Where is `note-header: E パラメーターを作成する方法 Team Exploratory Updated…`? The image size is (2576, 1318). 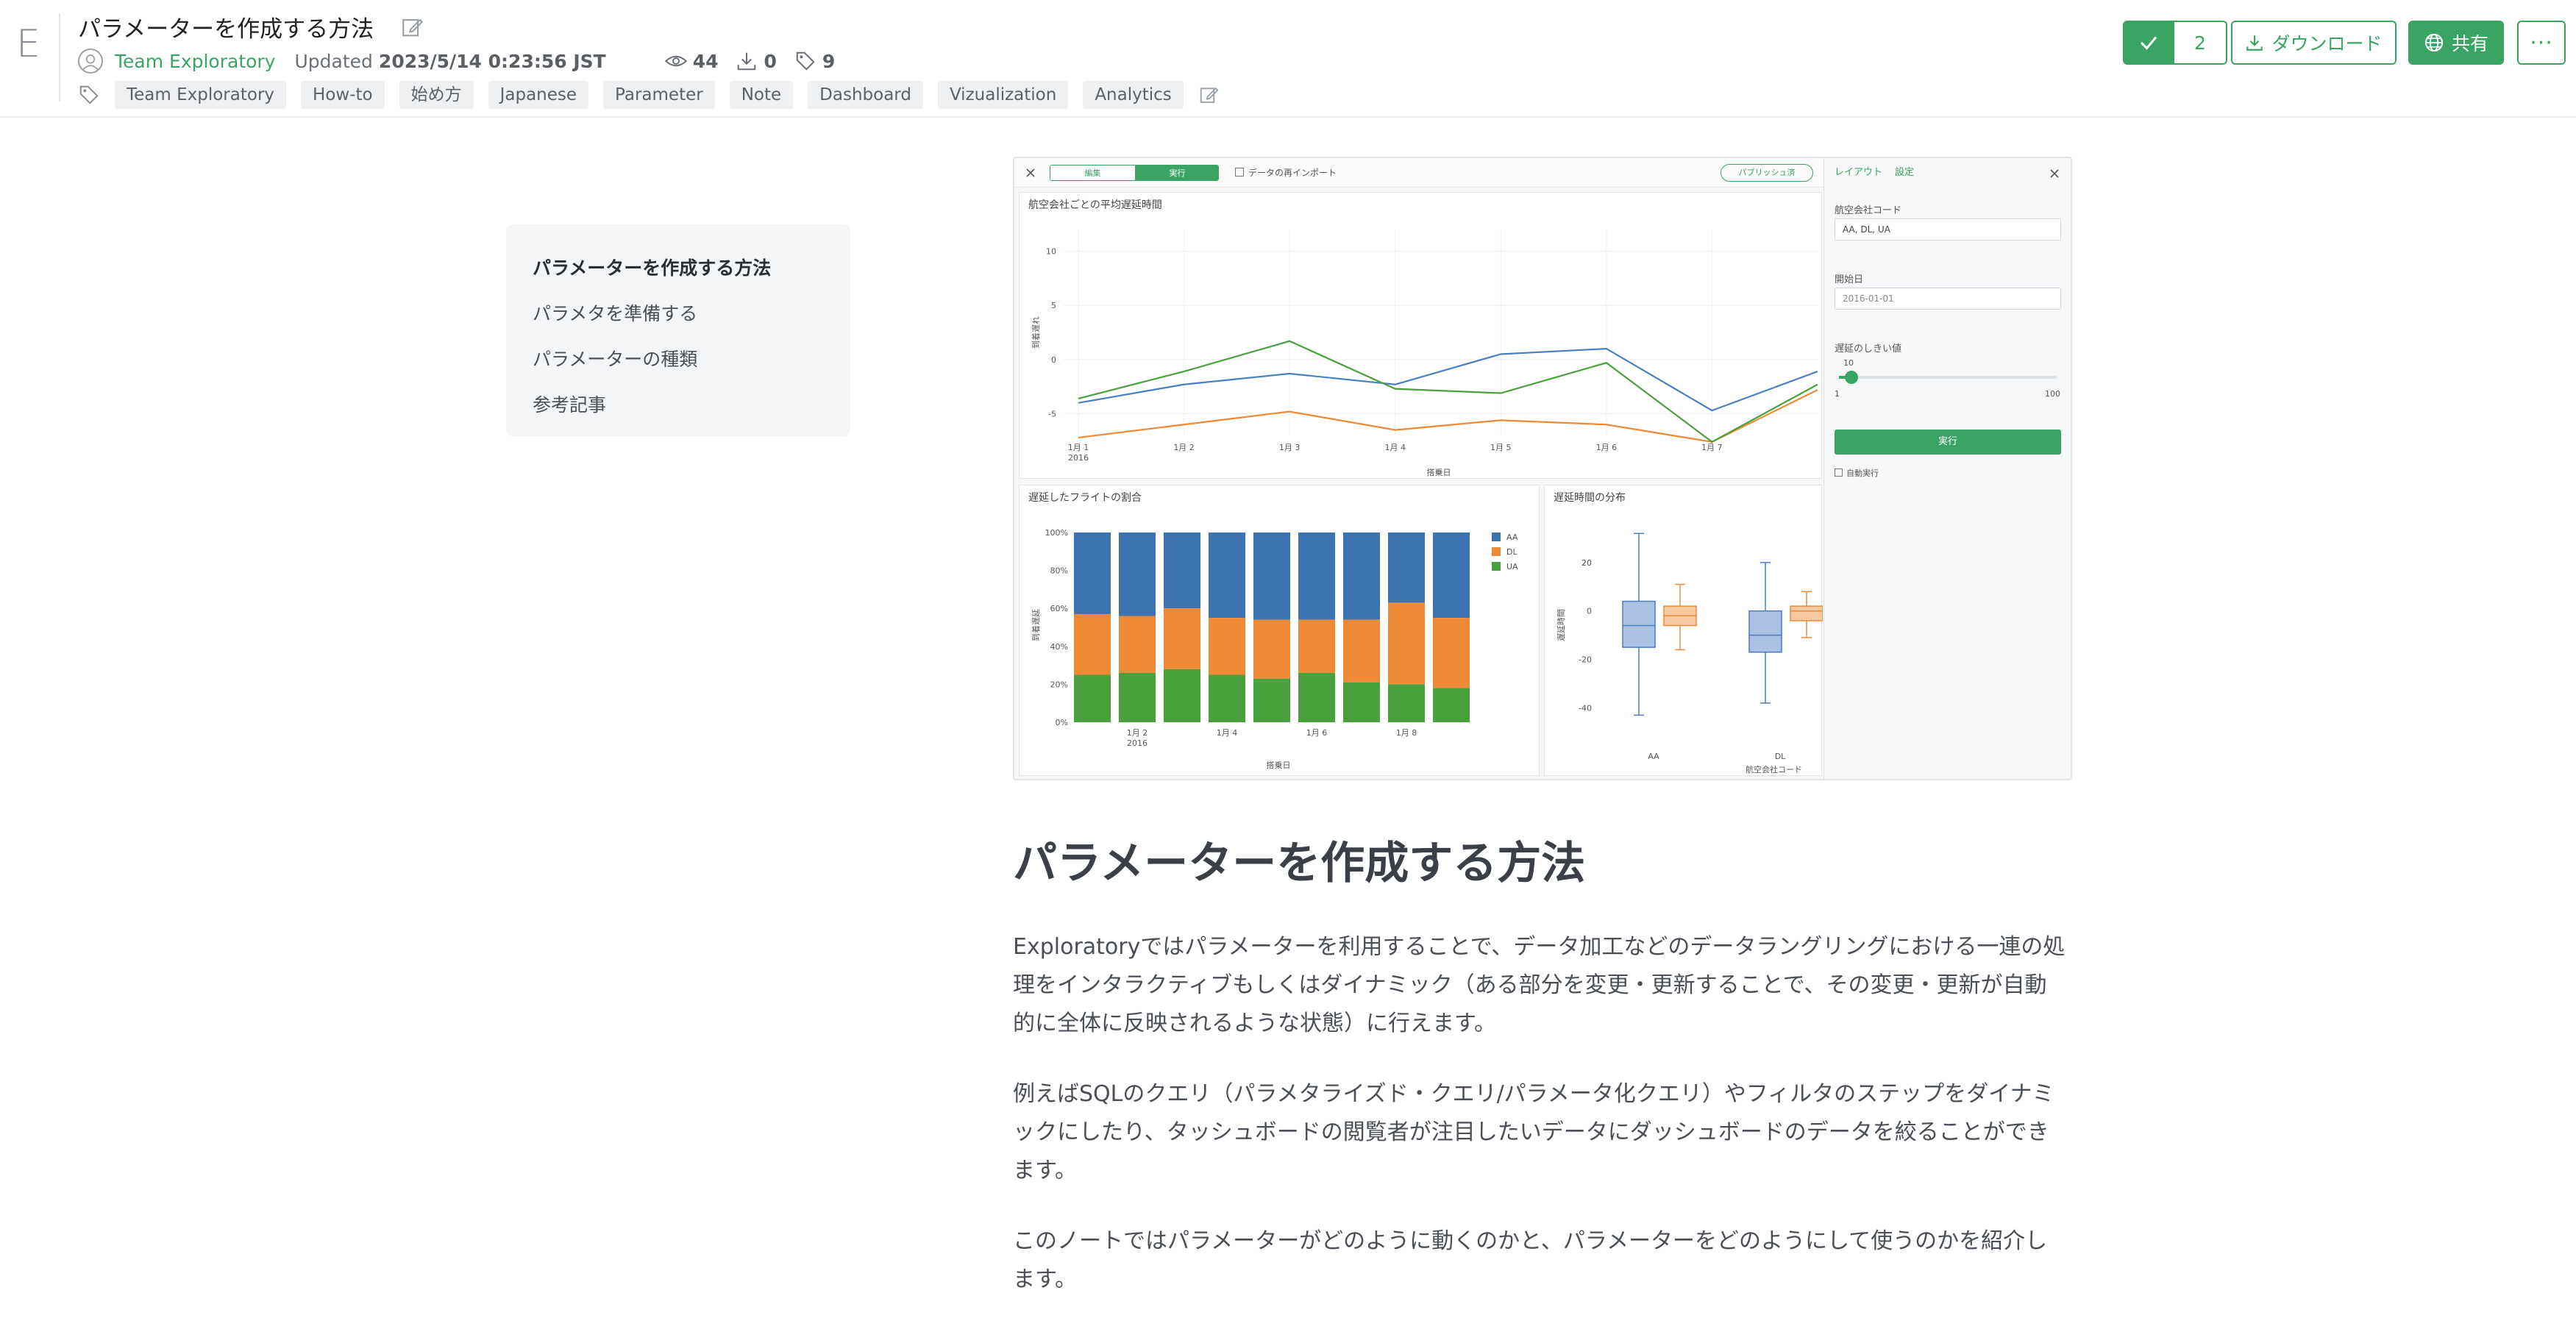
note-header: E パラメーターを作成する方法 Team Exploratory Updated… is located at coordinates (1288, 59).